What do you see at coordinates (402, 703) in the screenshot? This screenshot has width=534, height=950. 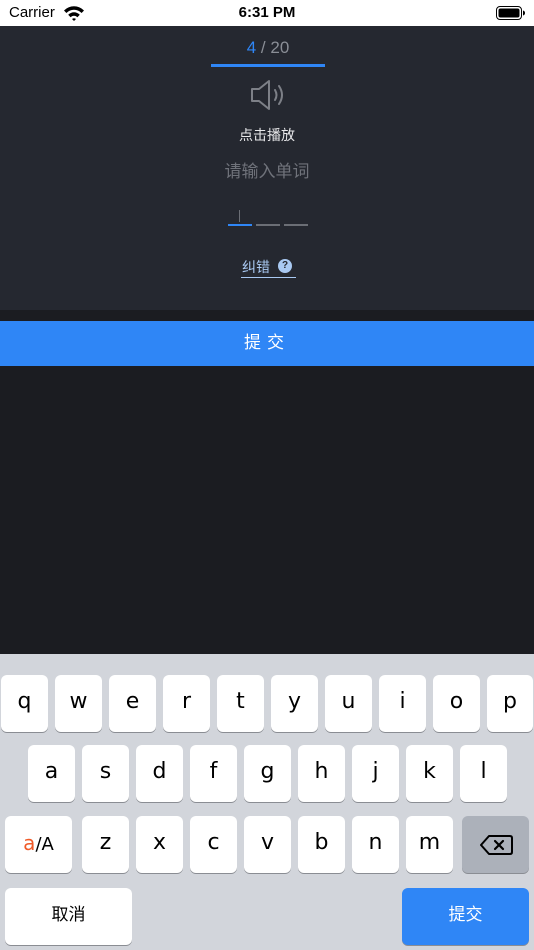 I see `key-i: i` at bounding box center [402, 703].